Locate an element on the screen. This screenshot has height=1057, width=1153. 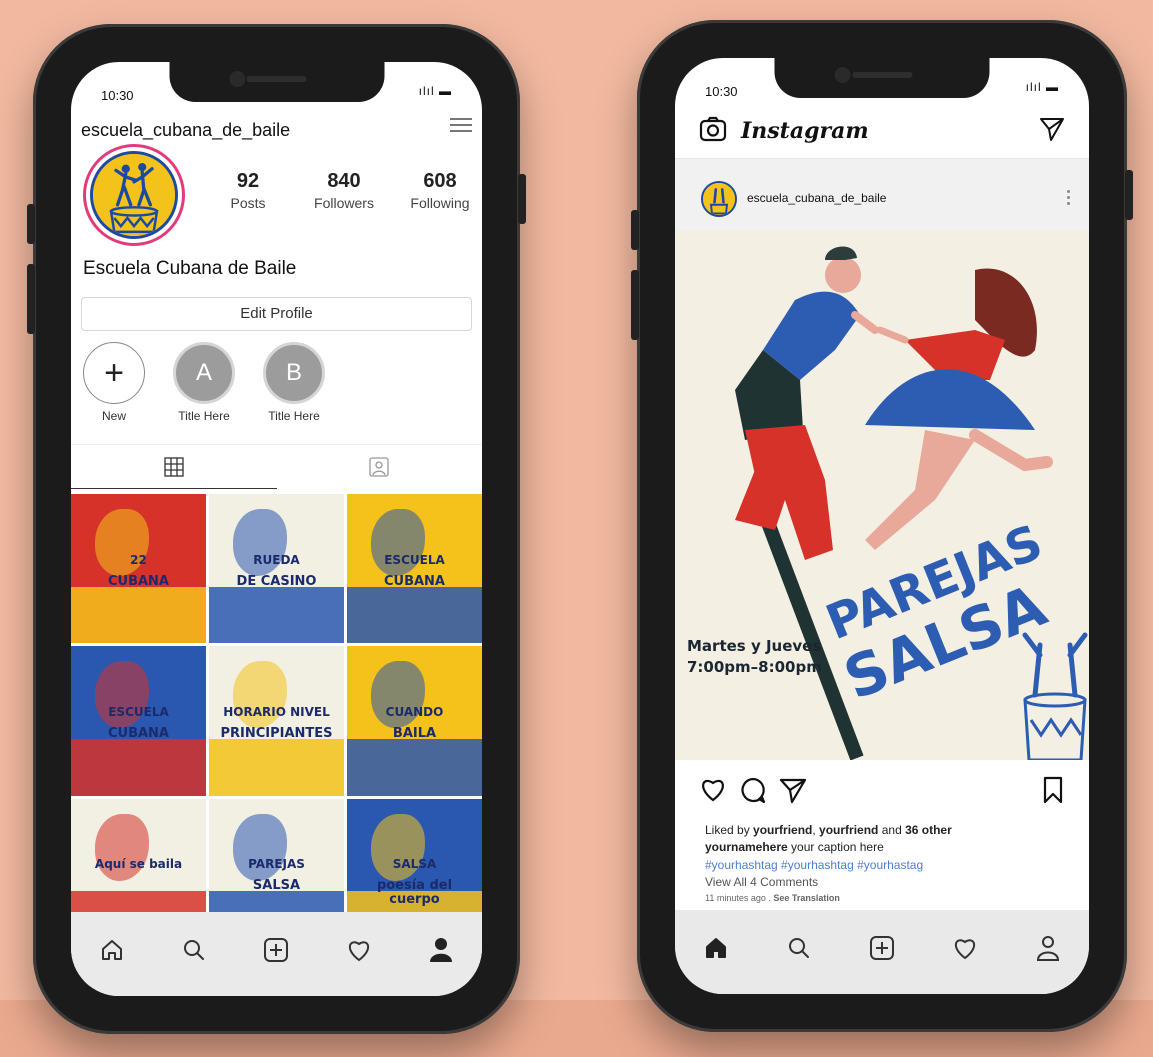
highlight-label: New is located at coordinates (113, 416).